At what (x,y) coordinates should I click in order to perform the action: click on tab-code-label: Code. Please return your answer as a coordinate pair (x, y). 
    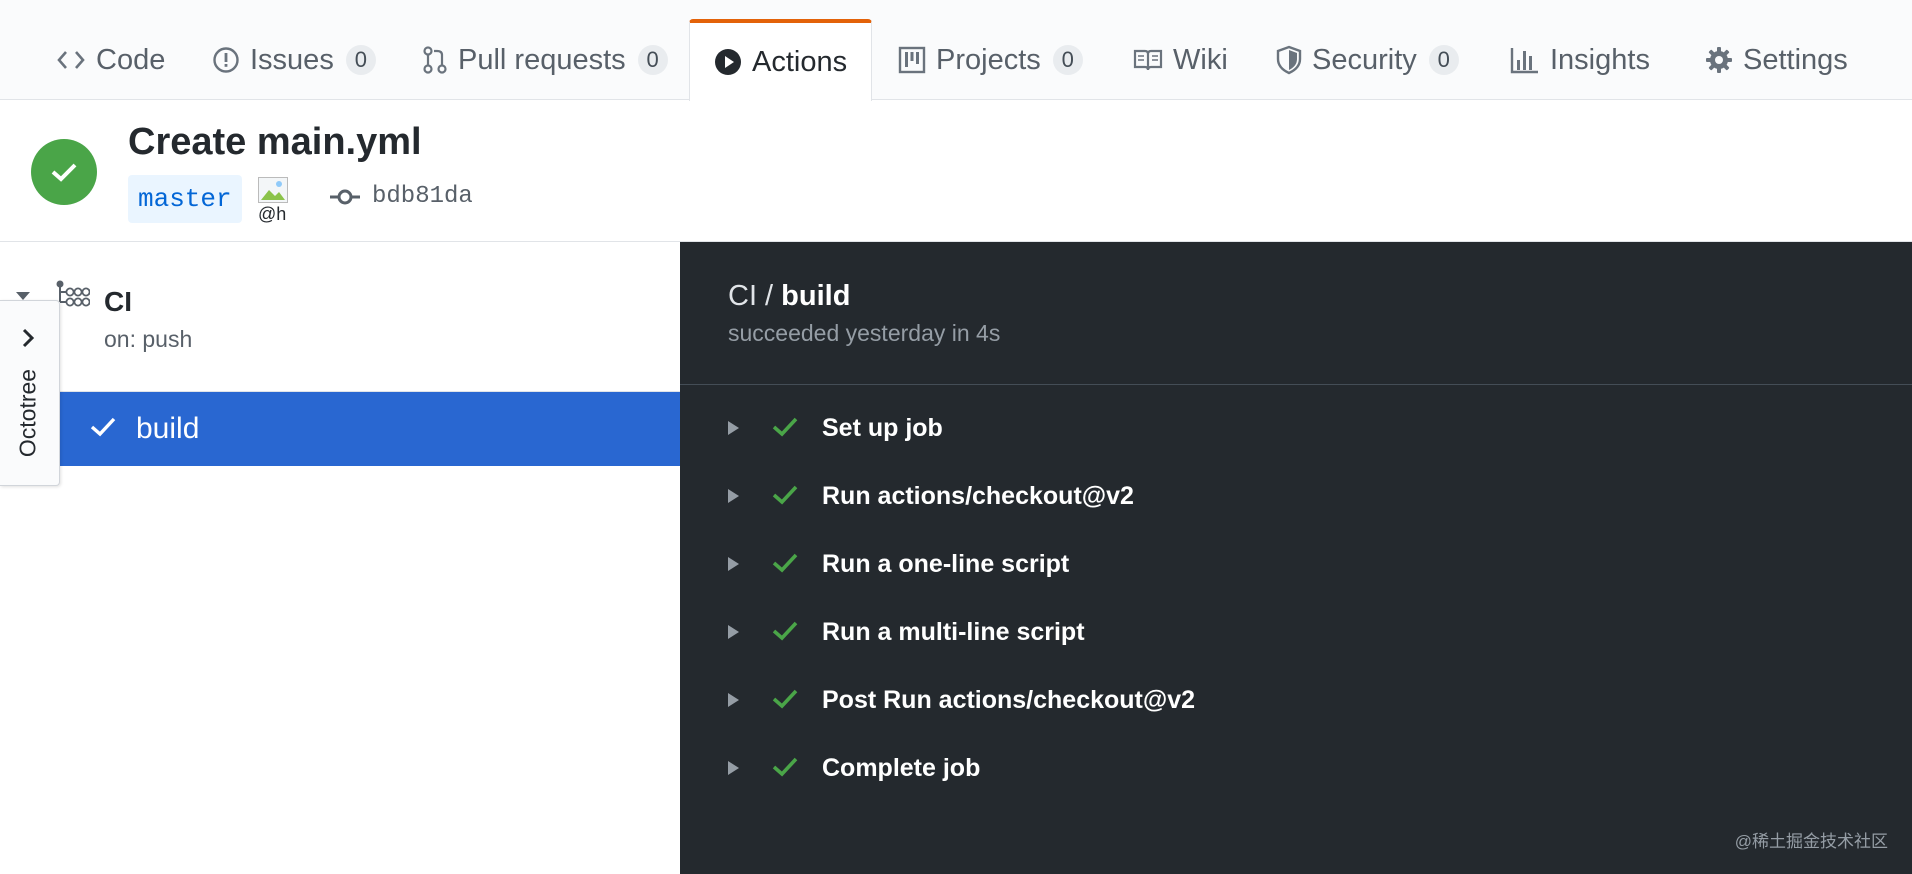
    Looking at the image, I should click on (131, 59).